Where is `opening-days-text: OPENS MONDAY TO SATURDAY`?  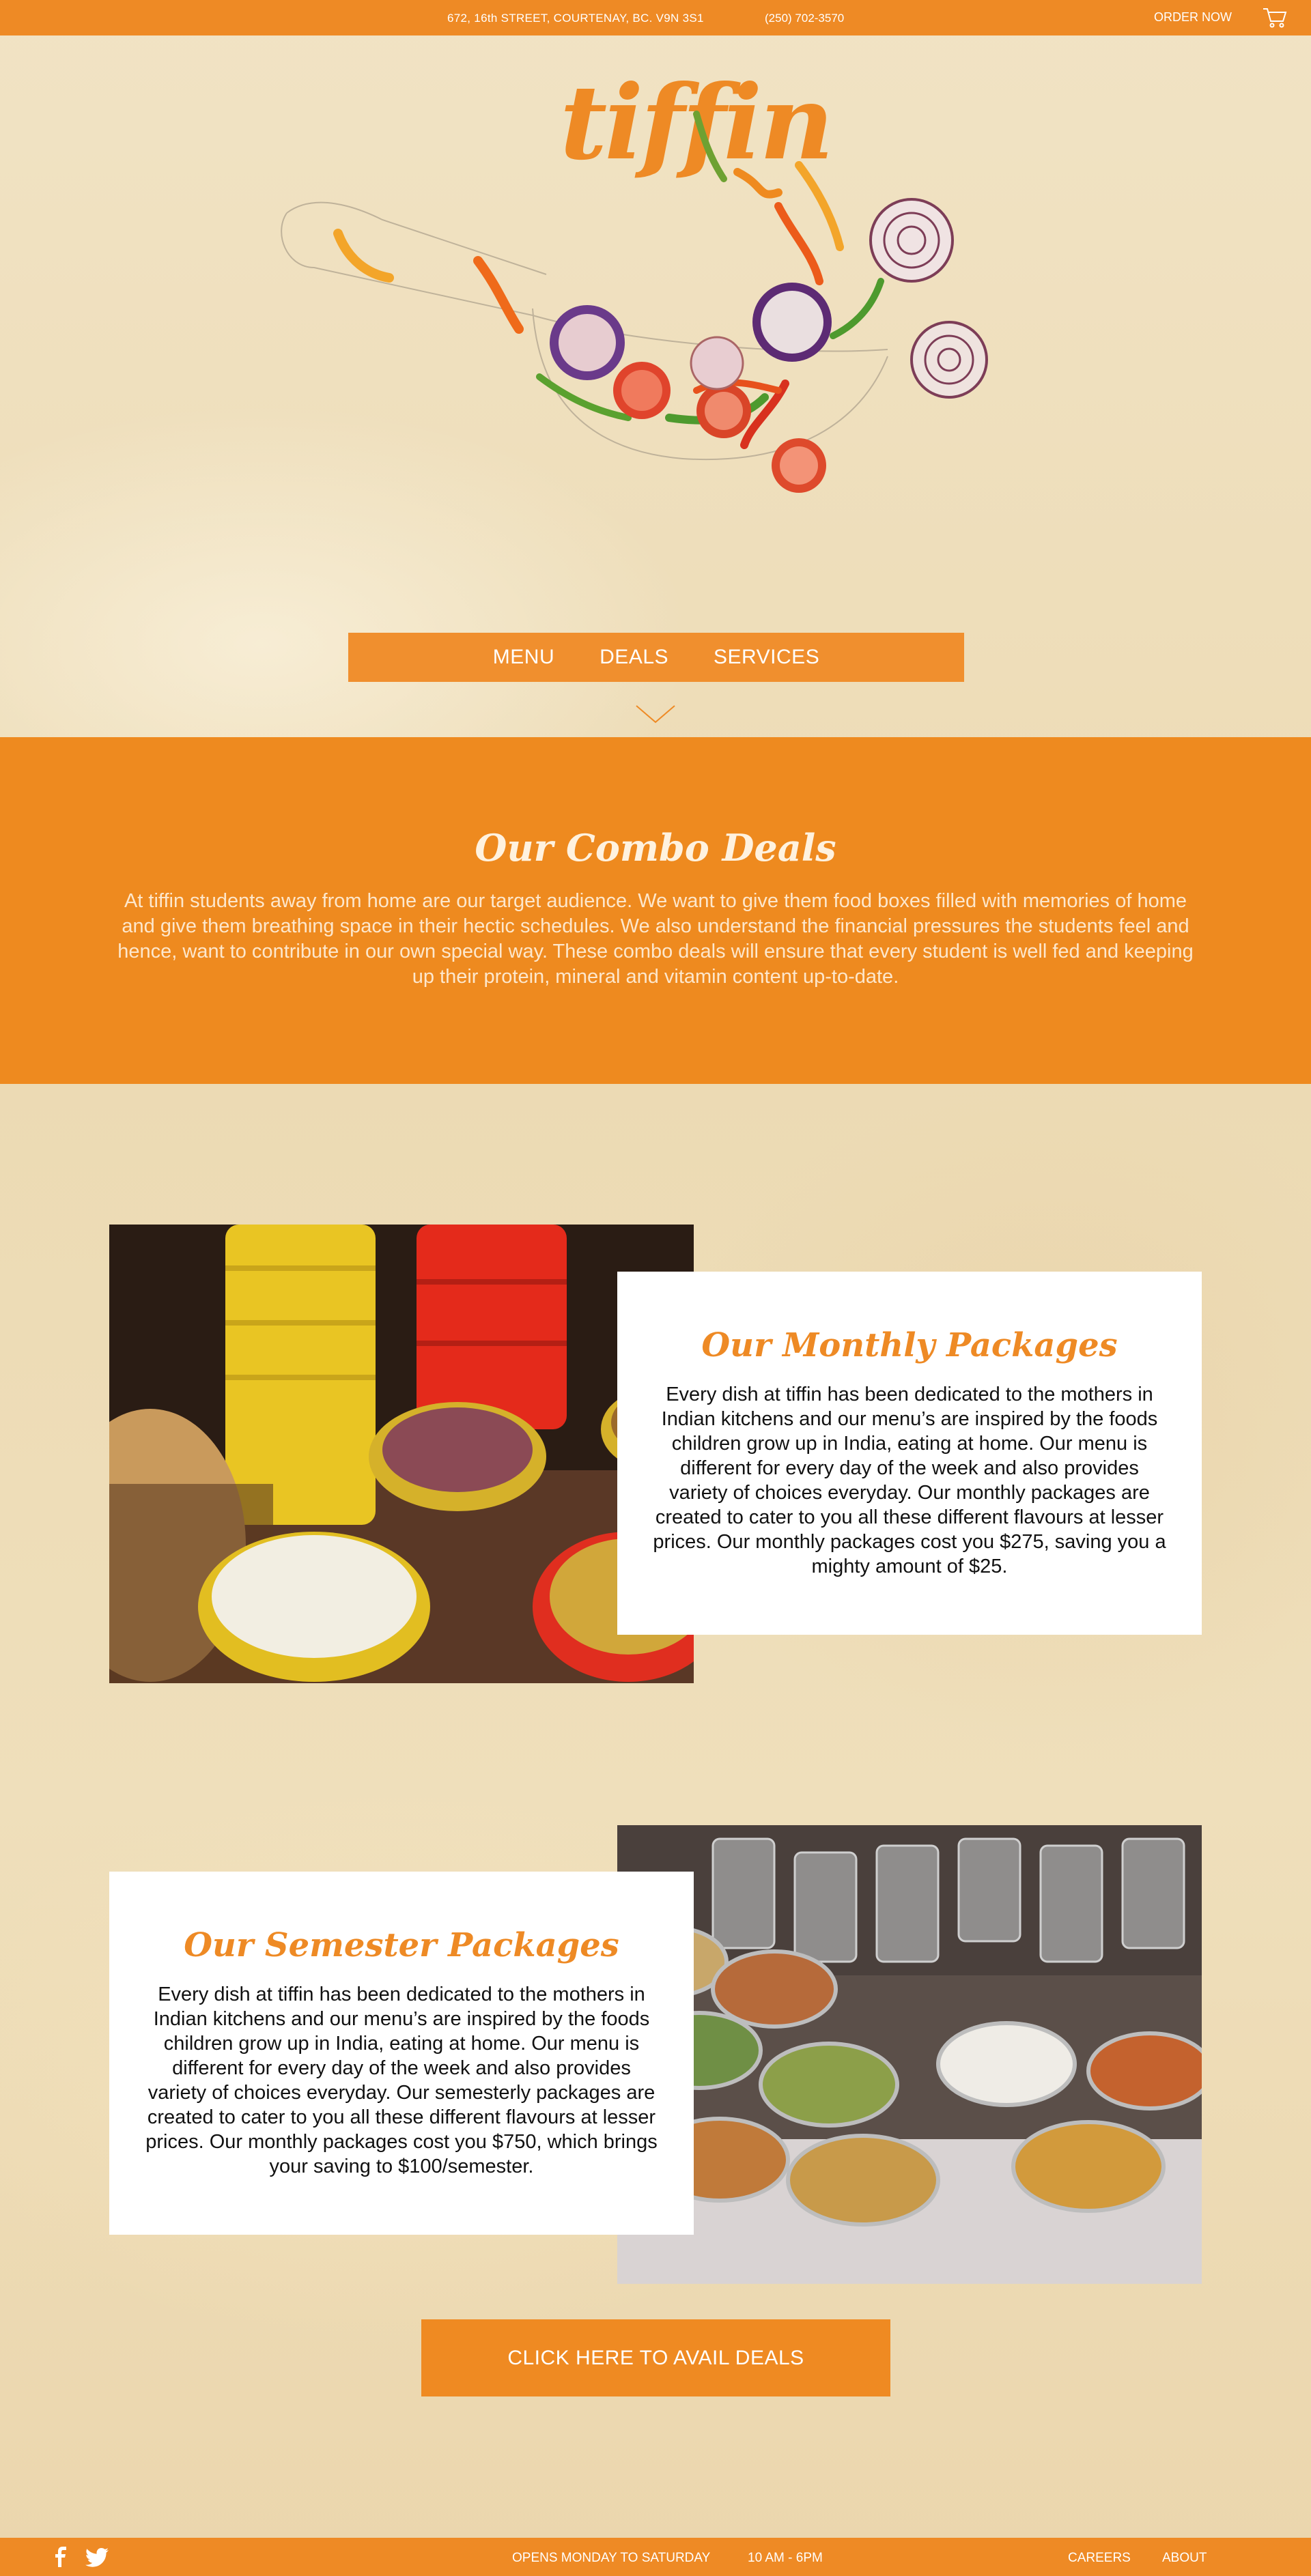 opening-days-text: OPENS MONDAY TO SATURDAY is located at coordinates (611, 2558).